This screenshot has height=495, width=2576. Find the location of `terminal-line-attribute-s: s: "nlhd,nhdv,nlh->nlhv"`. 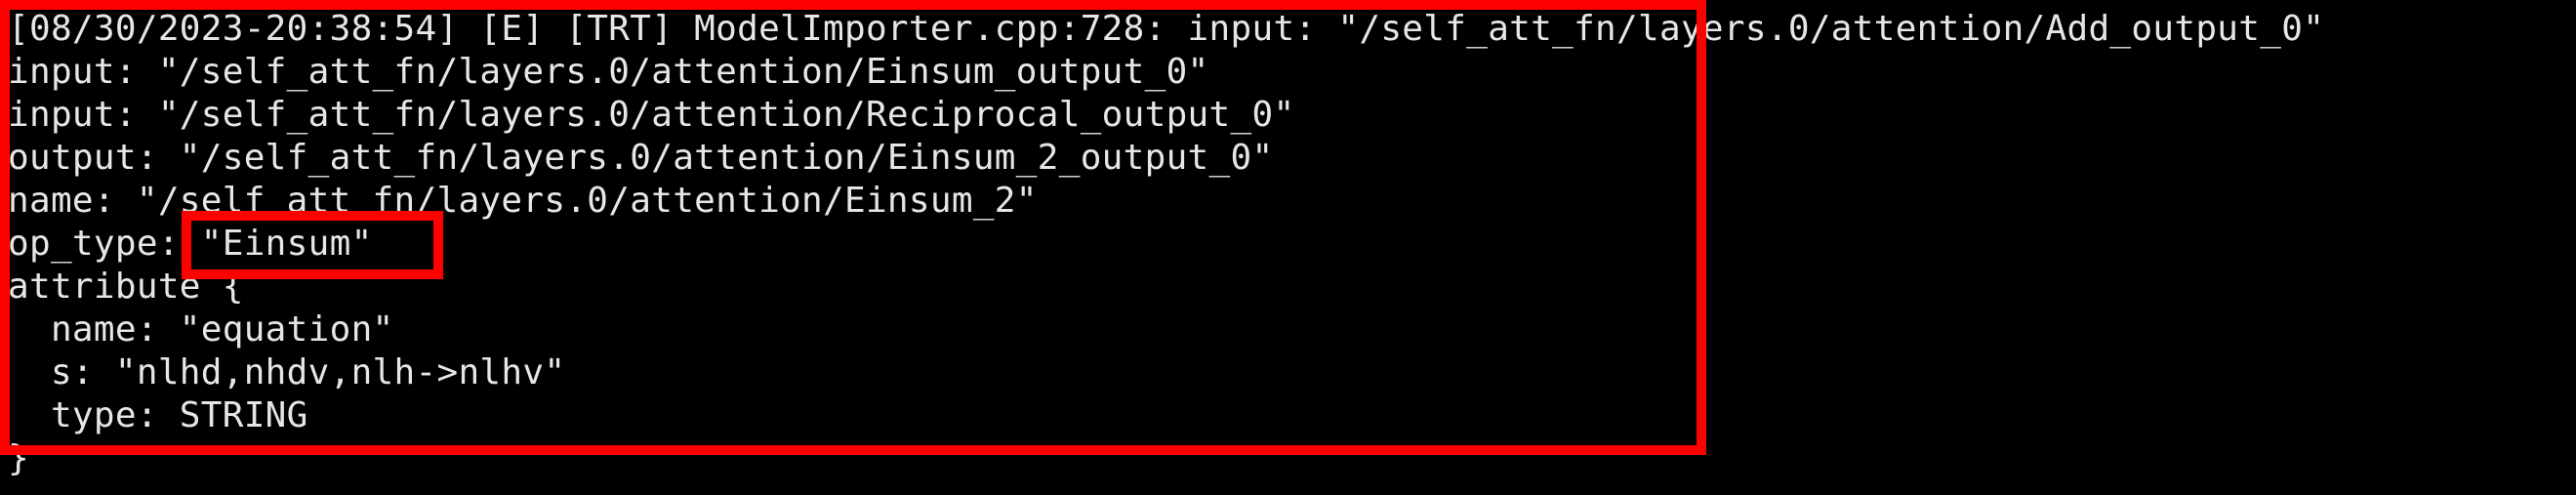

terminal-line-attribute-s: s: "nlhd,nhdv,nlh->nlhv" is located at coordinates (287, 372).